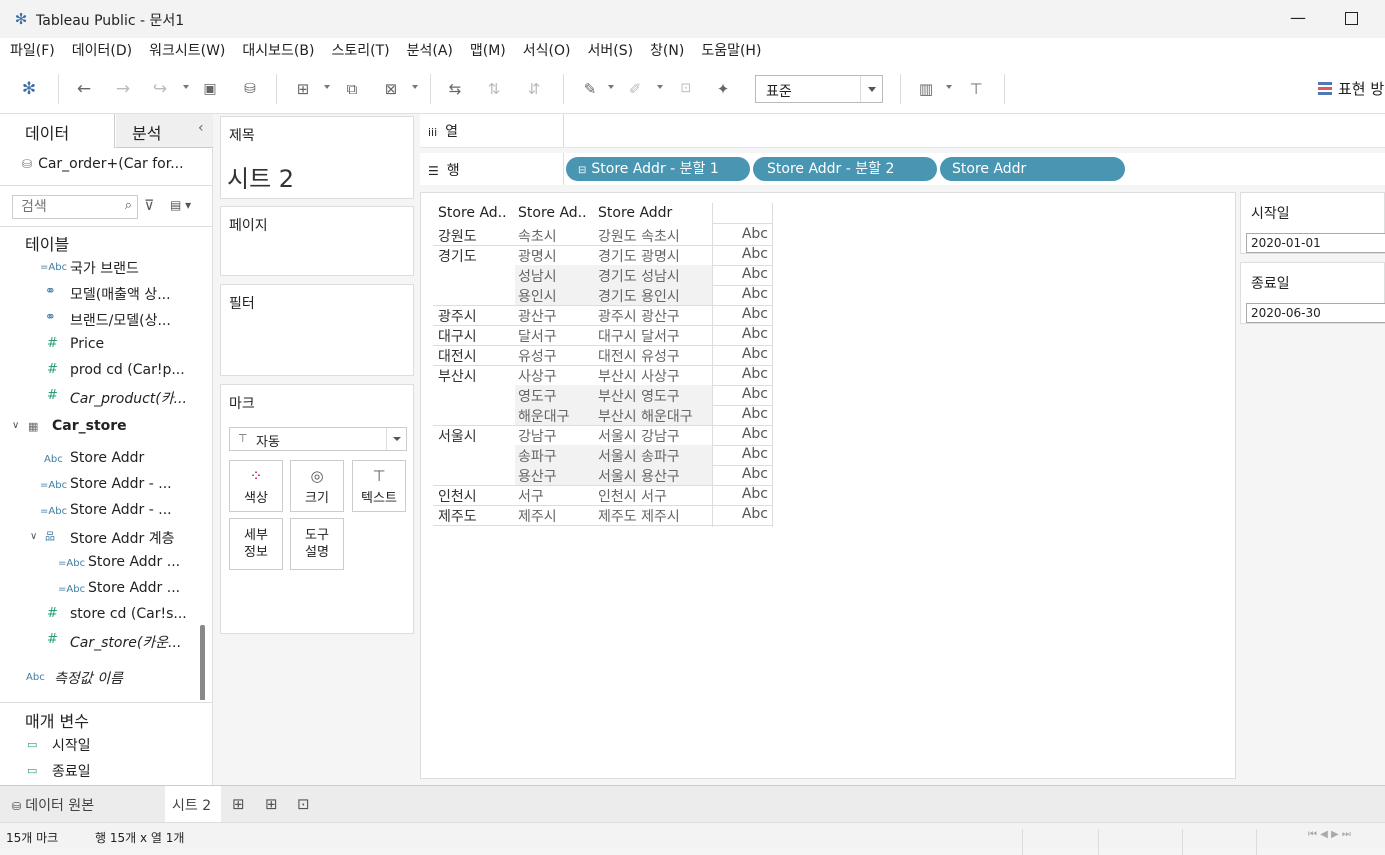  Describe the element at coordinates (1329, 834) in the screenshot. I see `sheet-nav-icon: ⏮ ◀ ▶ ⏭` at that location.